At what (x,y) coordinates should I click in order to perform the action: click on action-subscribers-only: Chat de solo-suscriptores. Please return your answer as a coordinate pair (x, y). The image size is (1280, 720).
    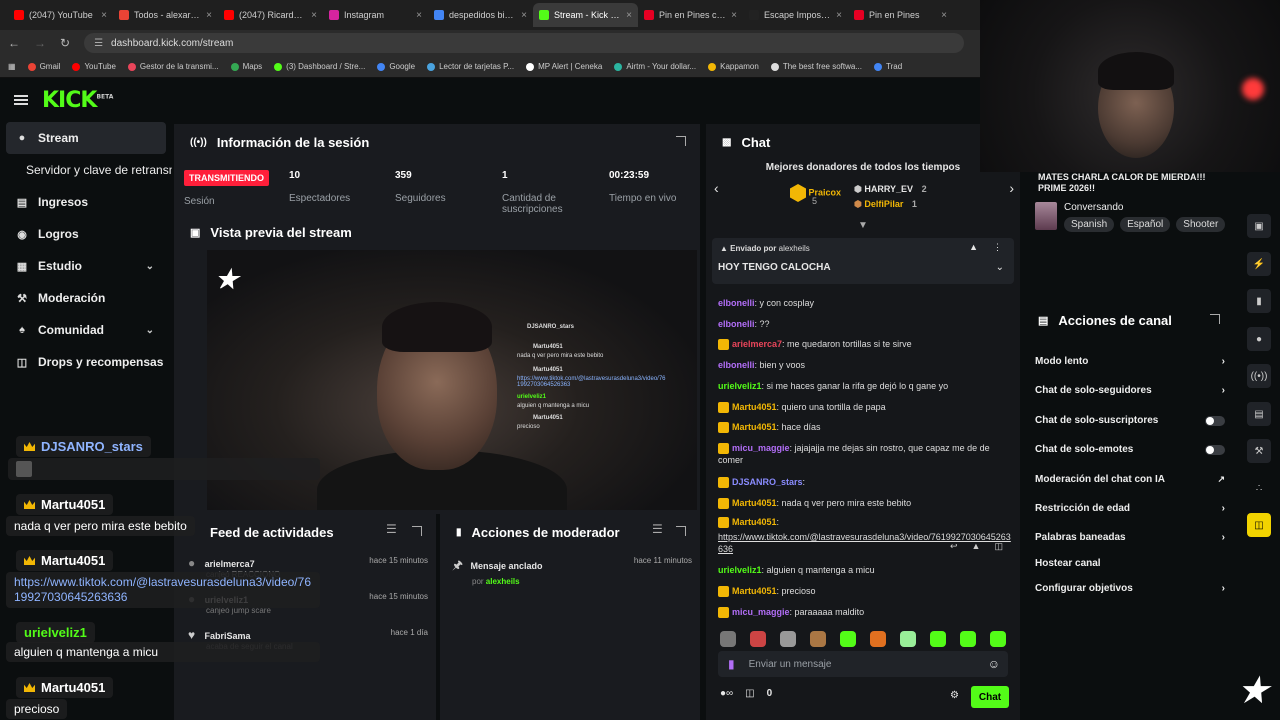
    Looking at the image, I should click on (1130, 420).